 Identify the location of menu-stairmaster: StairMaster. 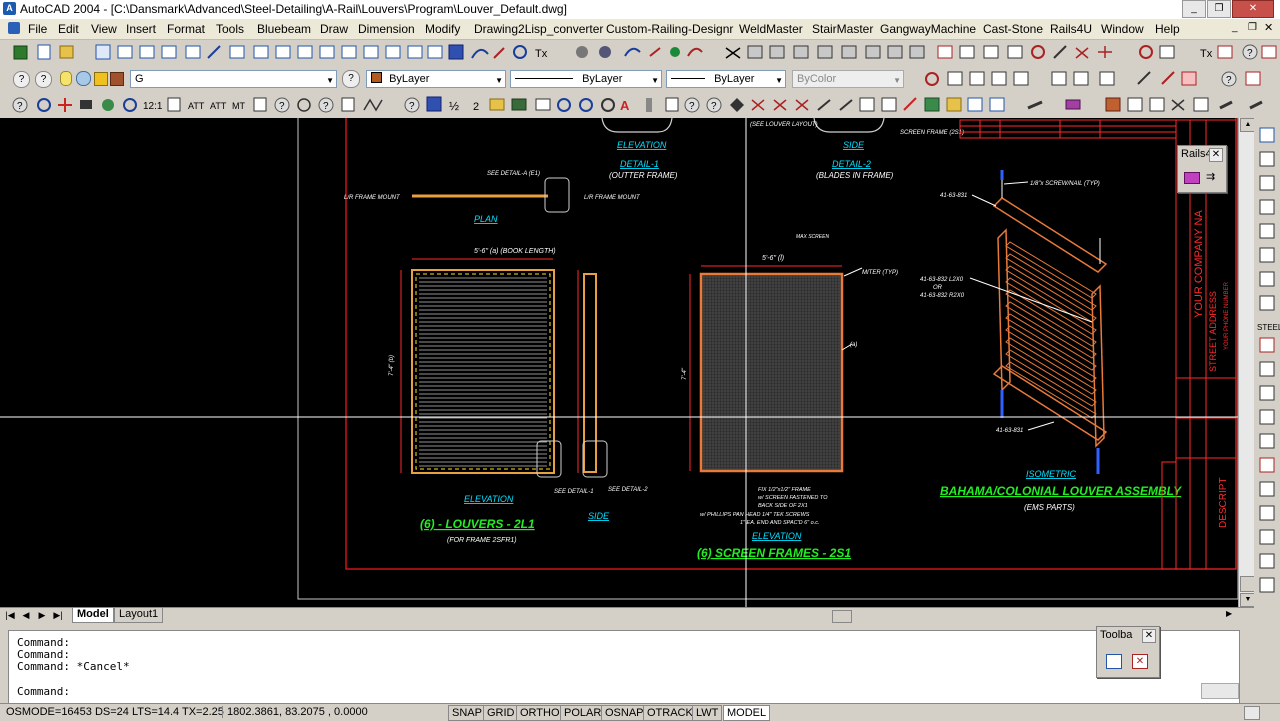
(842, 29).